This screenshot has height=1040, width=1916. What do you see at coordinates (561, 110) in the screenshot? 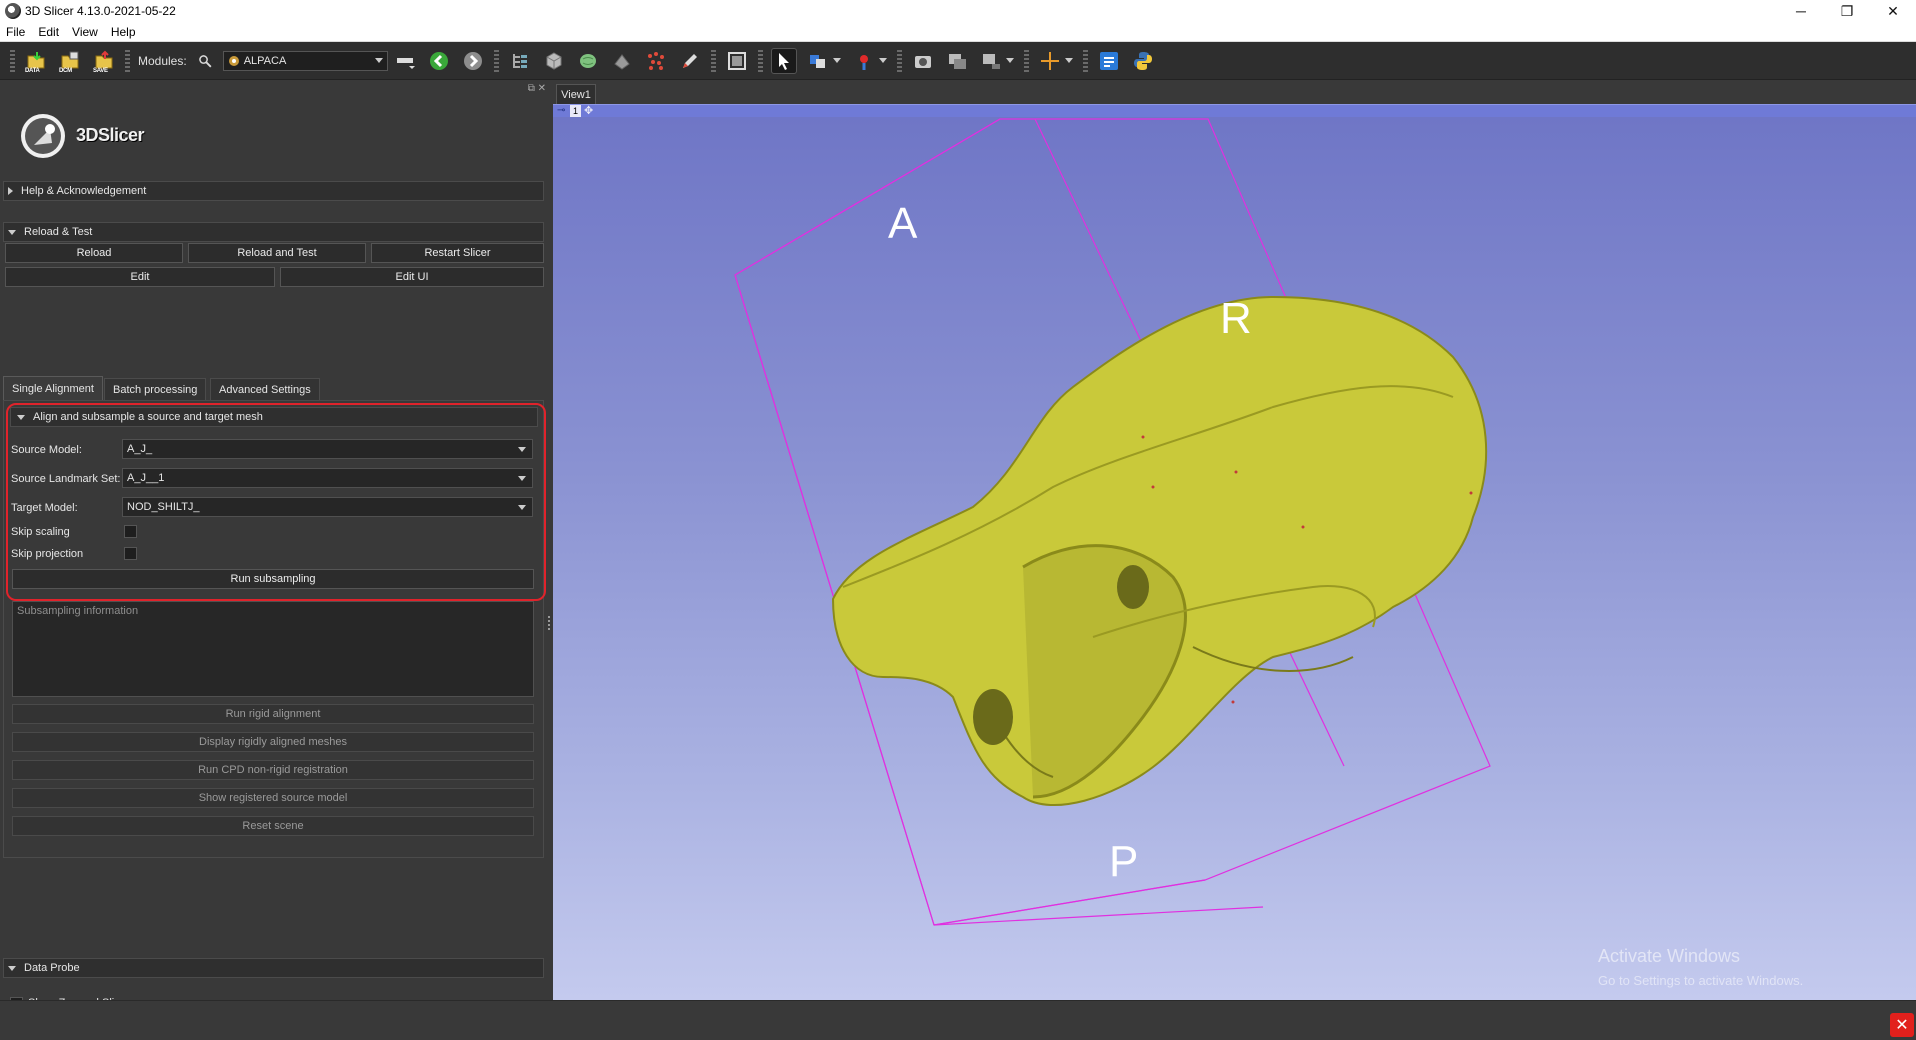
I see `pin-icon: ⊸` at bounding box center [561, 110].